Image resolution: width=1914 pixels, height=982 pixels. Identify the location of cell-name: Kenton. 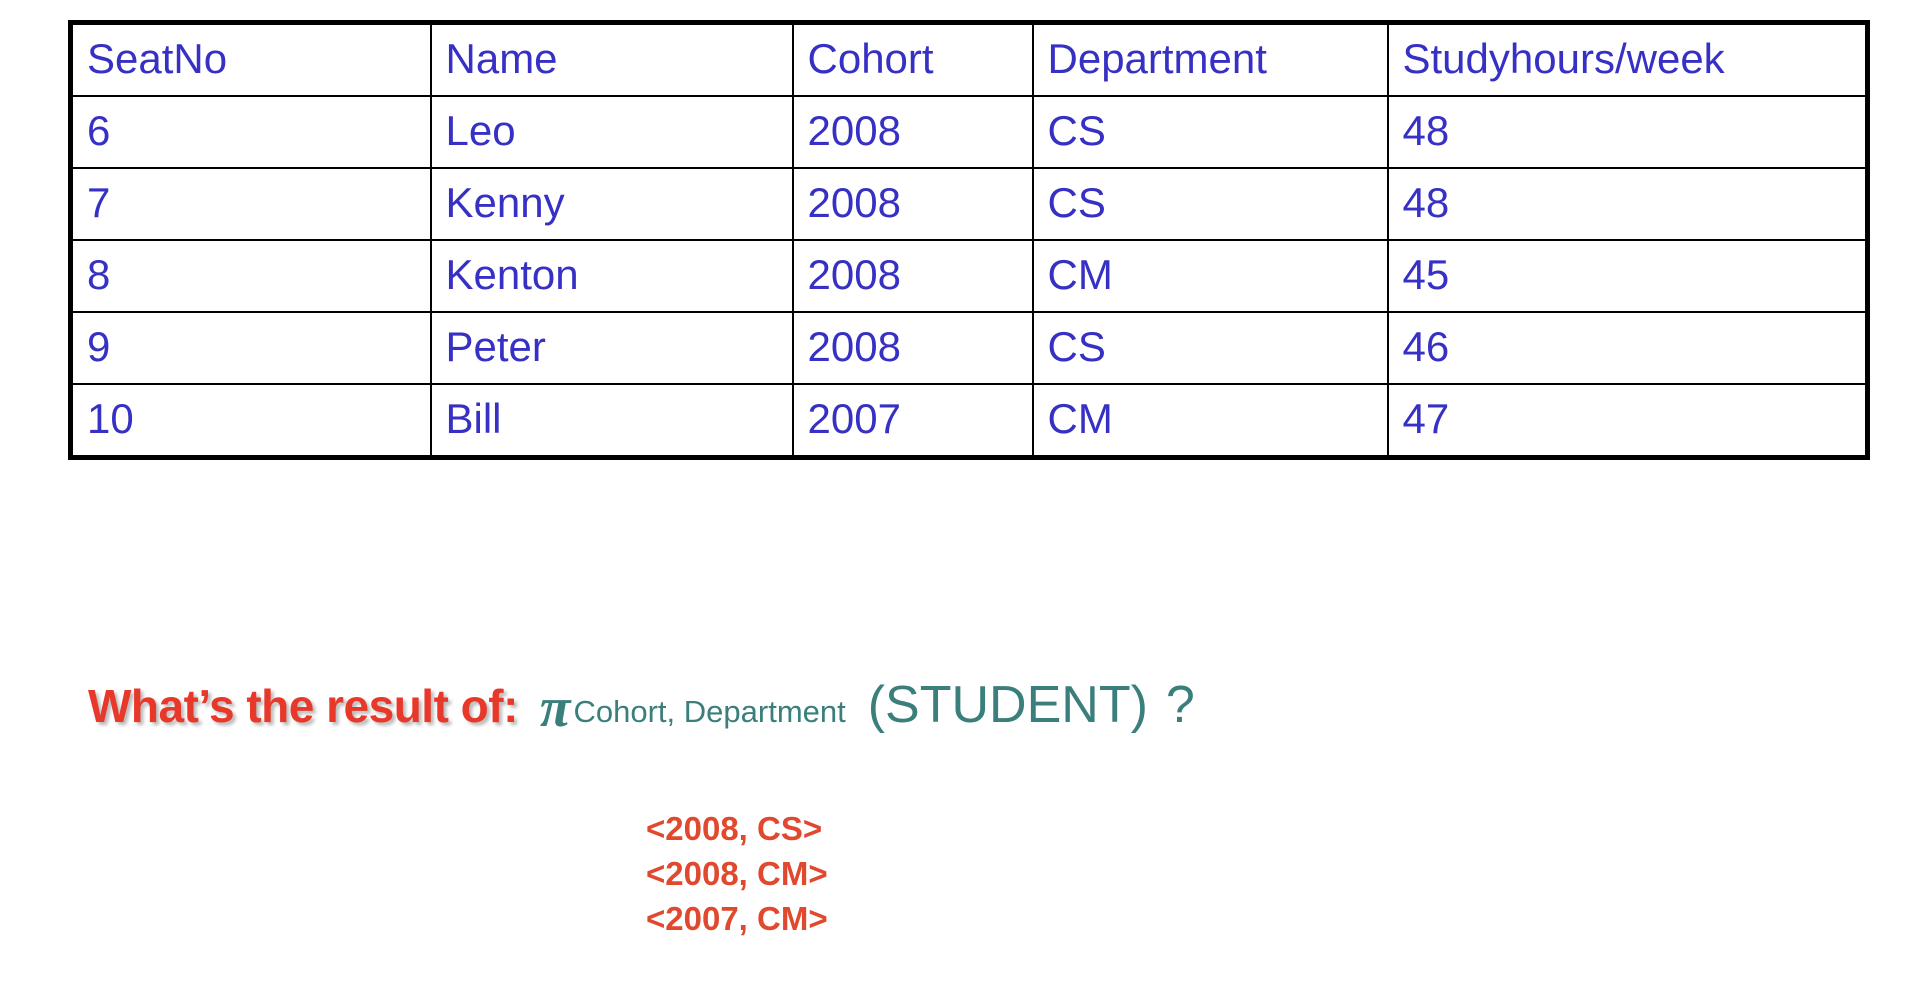
(611, 276).